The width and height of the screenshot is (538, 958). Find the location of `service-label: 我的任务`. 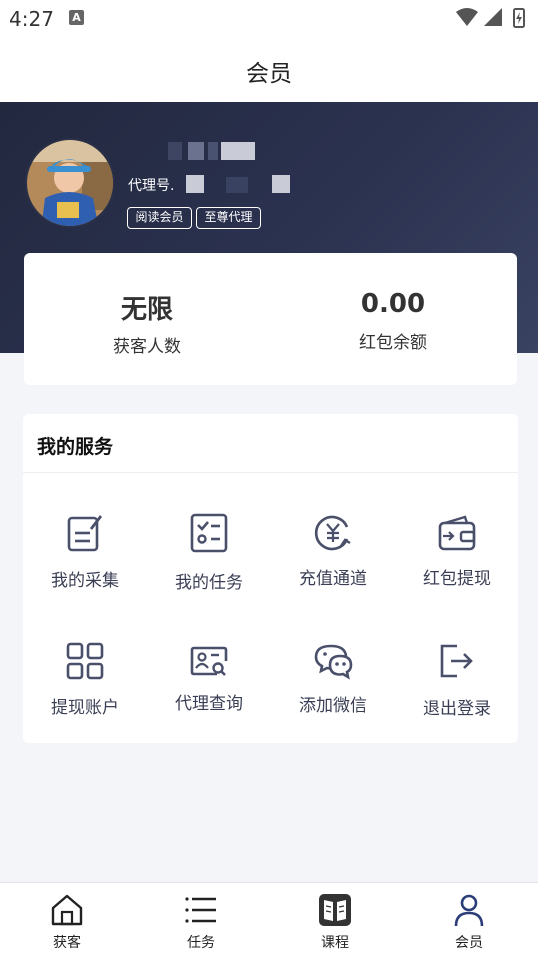

service-label: 我的任务 is located at coordinates (209, 583).